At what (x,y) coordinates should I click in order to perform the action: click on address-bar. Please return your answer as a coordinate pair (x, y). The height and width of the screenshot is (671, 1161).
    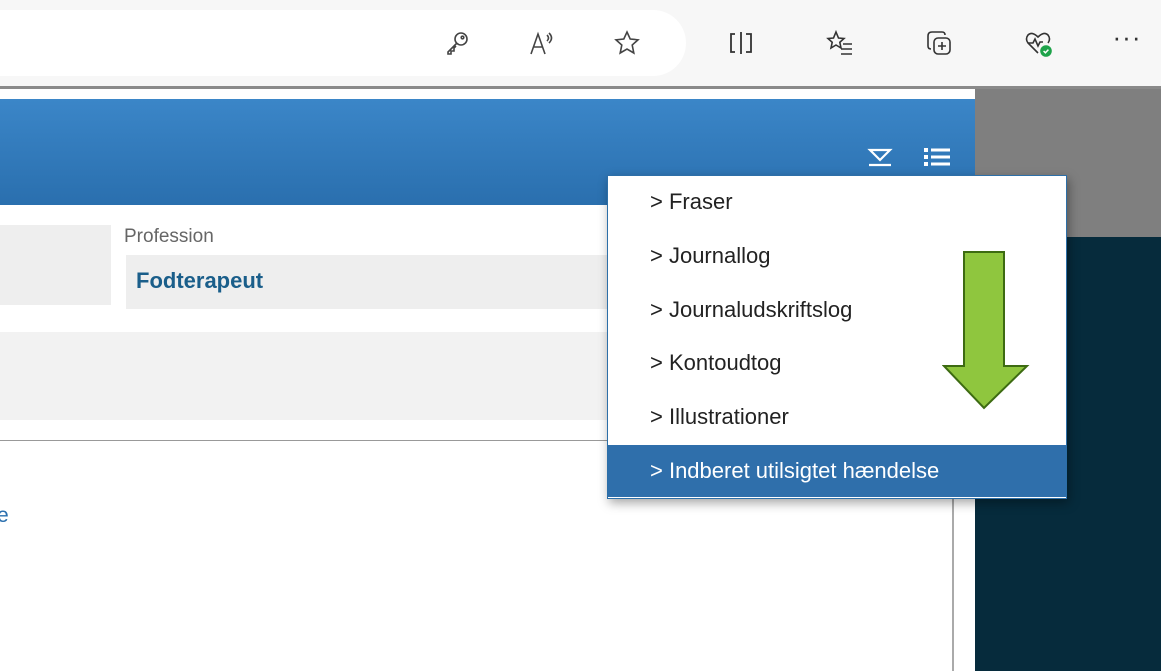
    Looking at the image, I should click on (343, 43).